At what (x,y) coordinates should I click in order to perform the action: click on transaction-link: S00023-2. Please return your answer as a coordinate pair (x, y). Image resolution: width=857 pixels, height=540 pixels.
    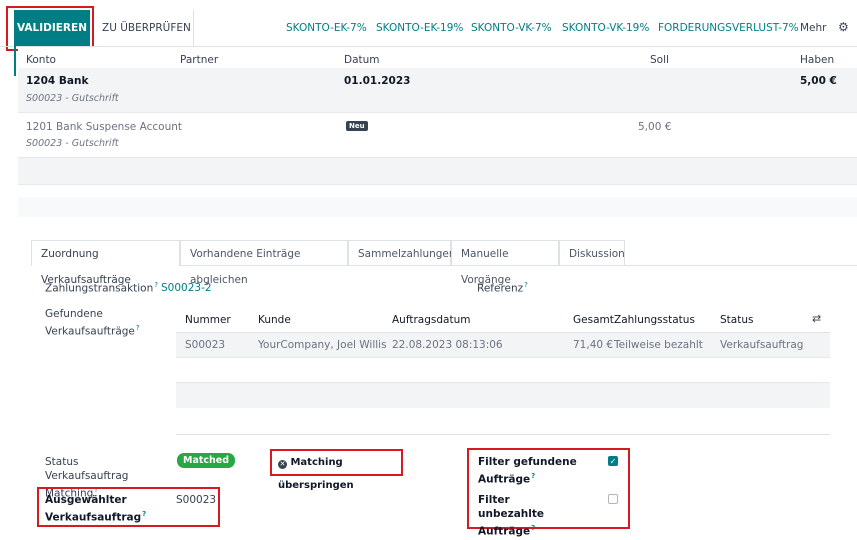
    Looking at the image, I should click on (186, 288).